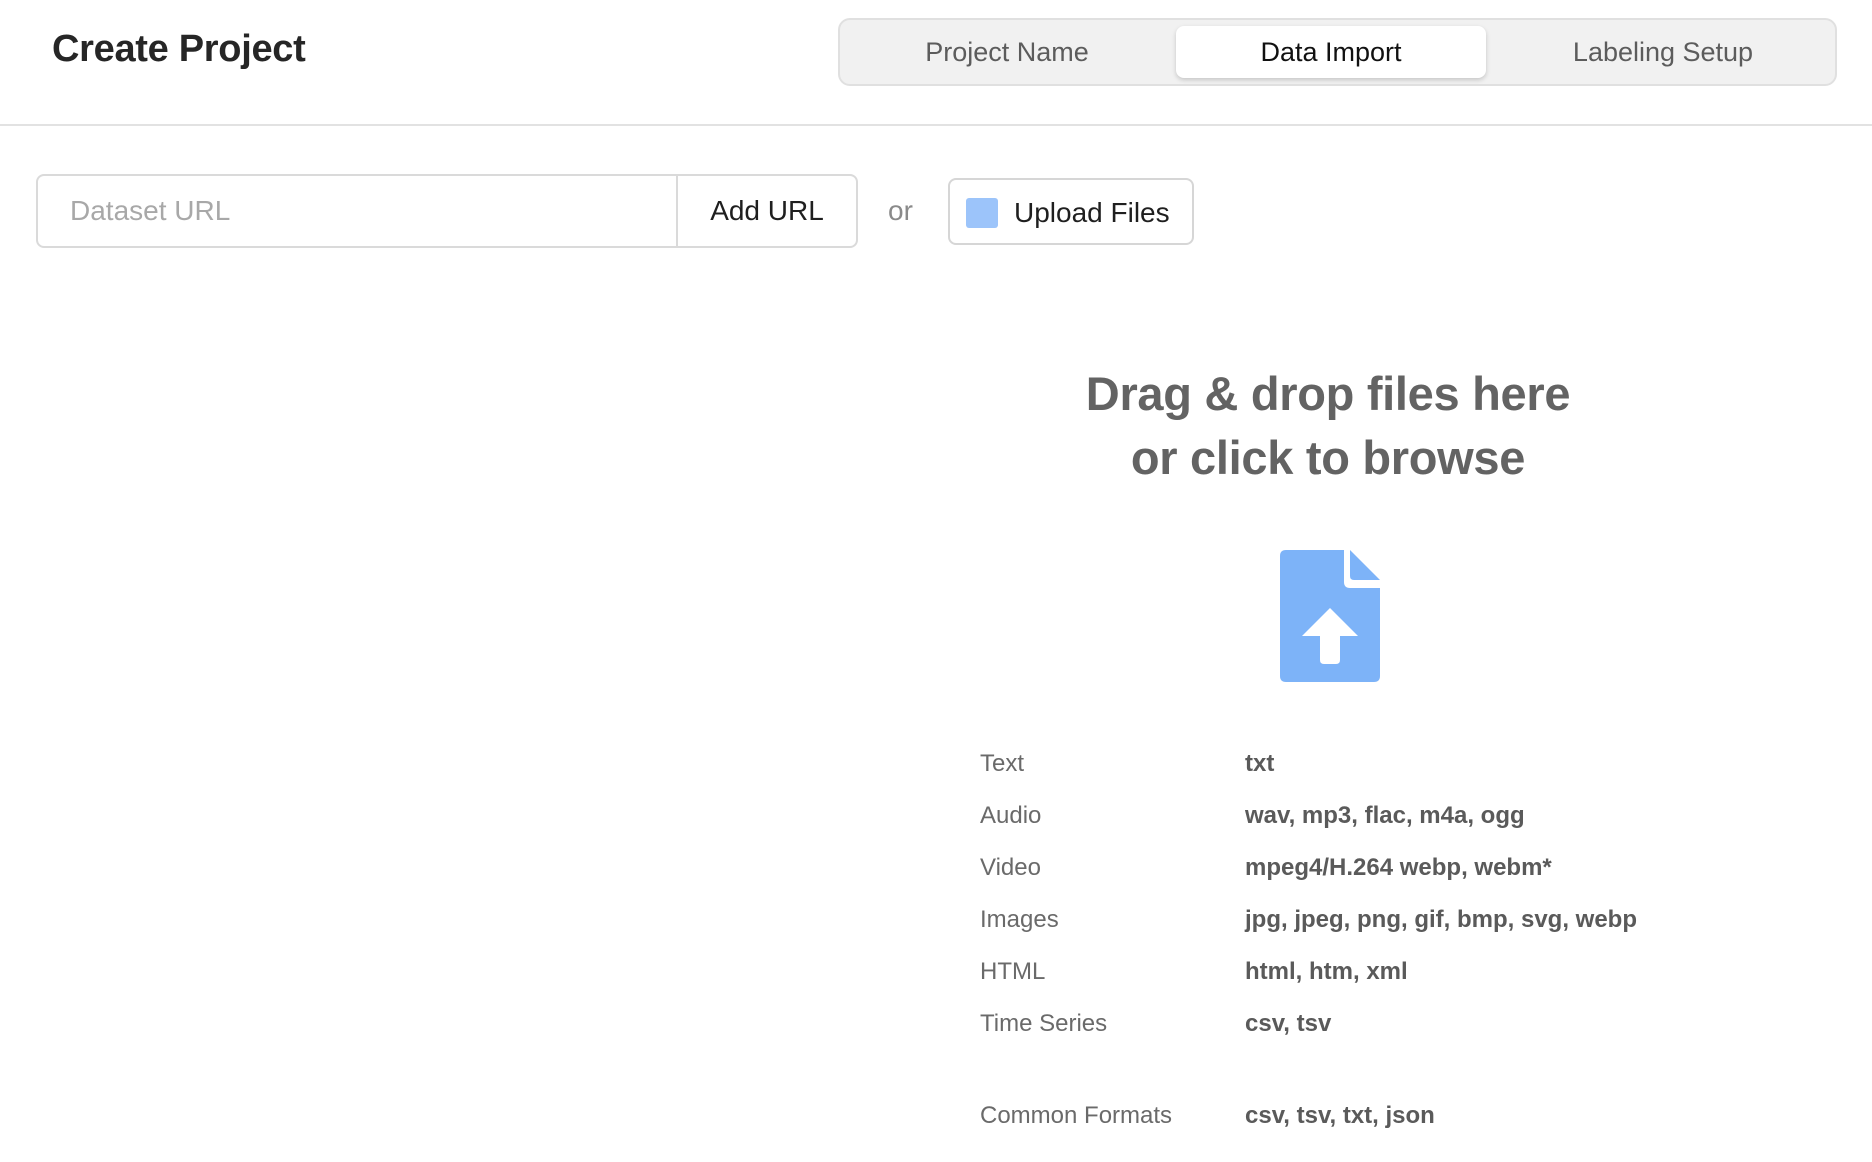 This screenshot has width=1872, height=1162. What do you see at coordinates (357, 211) in the screenshot?
I see `dataset-url-input` at bounding box center [357, 211].